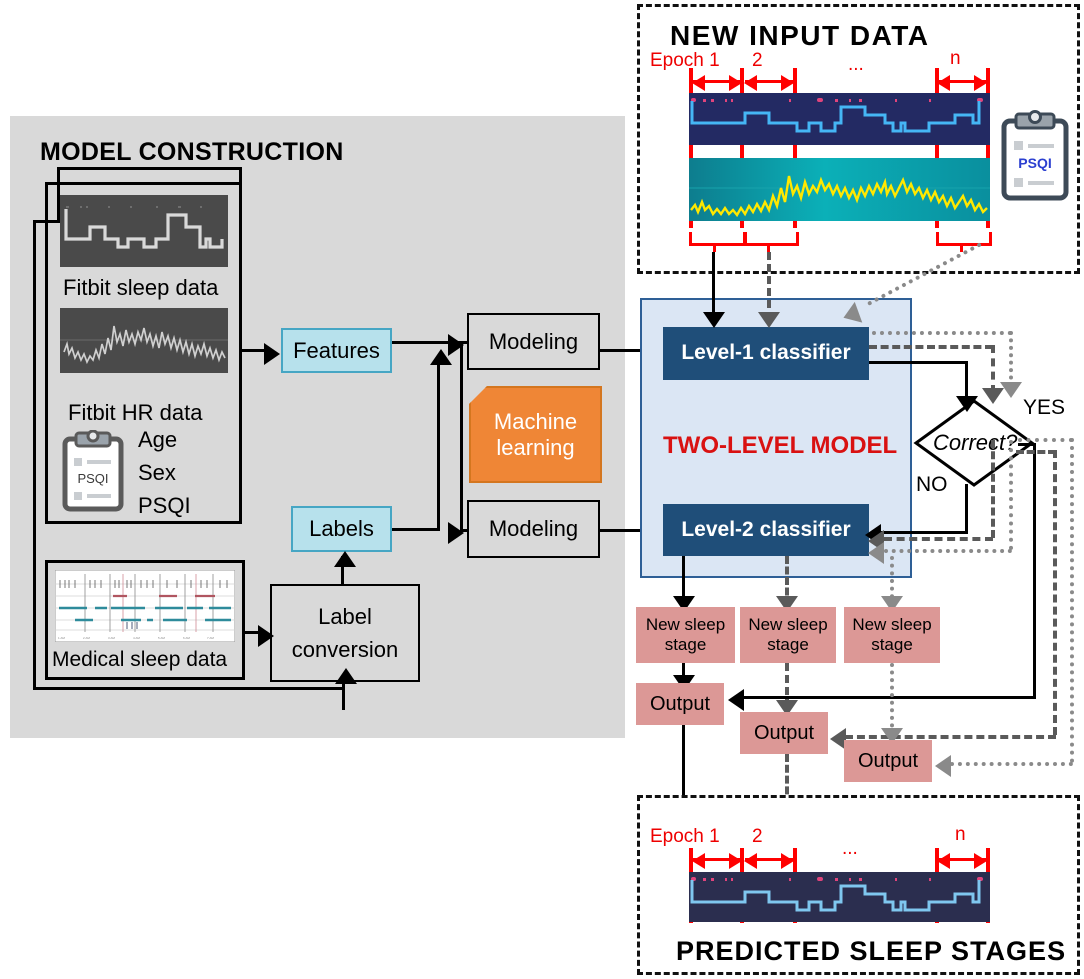  Describe the element at coordinates (272, 354) in the screenshot. I see `arrowhead-fitbit-features` at that location.